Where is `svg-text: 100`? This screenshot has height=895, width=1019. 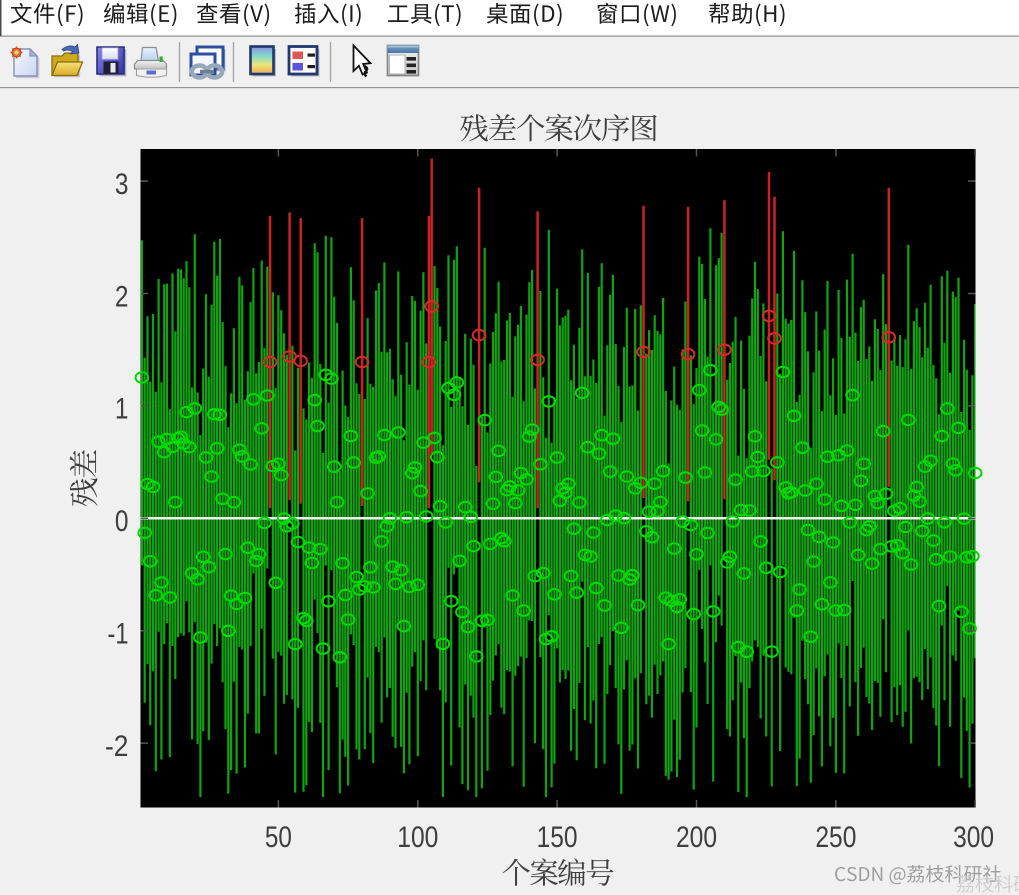
svg-text: 100 is located at coordinates (417, 837).